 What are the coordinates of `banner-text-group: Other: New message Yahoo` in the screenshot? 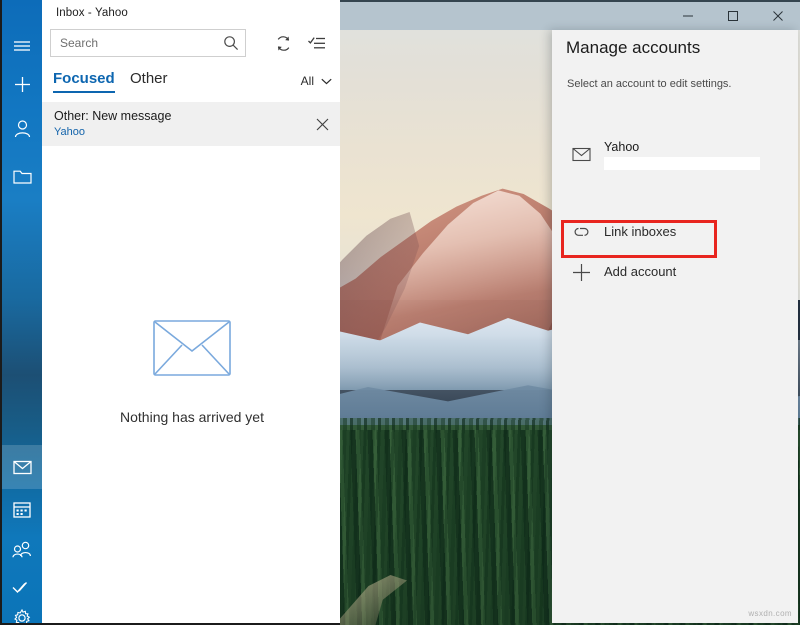 It's located at (172, 124).